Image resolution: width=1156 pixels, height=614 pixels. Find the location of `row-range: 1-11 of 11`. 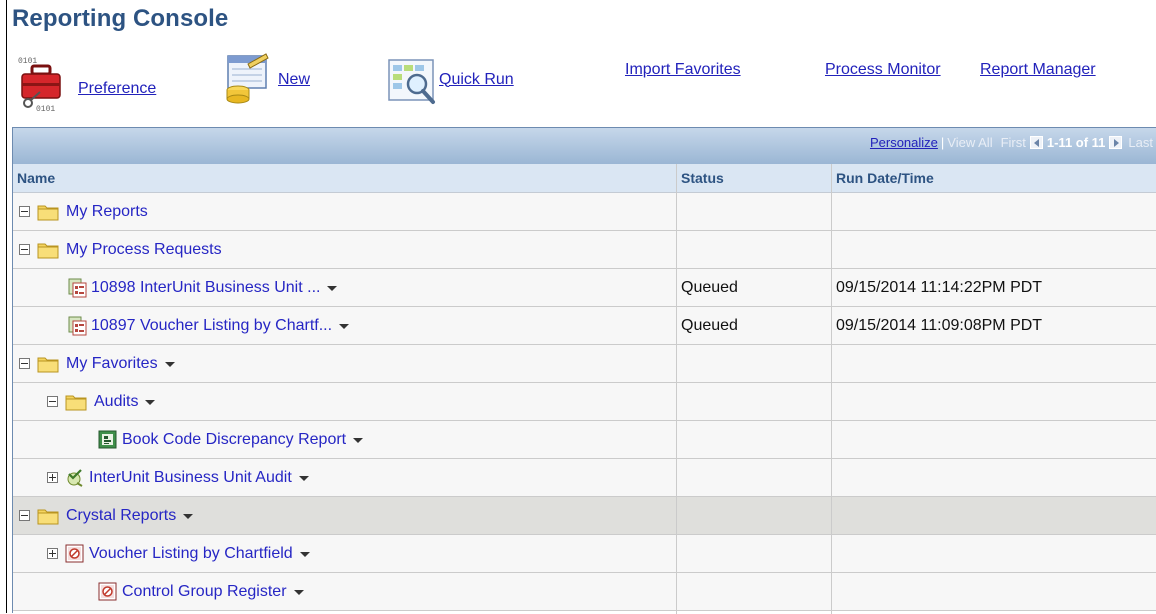

row-range: 1-11 of 11 is located at coordinates (1076, 142).